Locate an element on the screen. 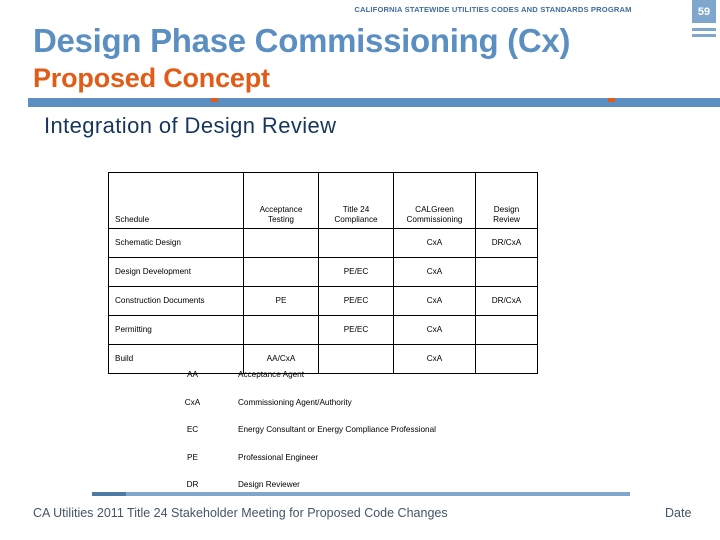  cell-acceptance-testing: PE is located at coordinates (281, 301).